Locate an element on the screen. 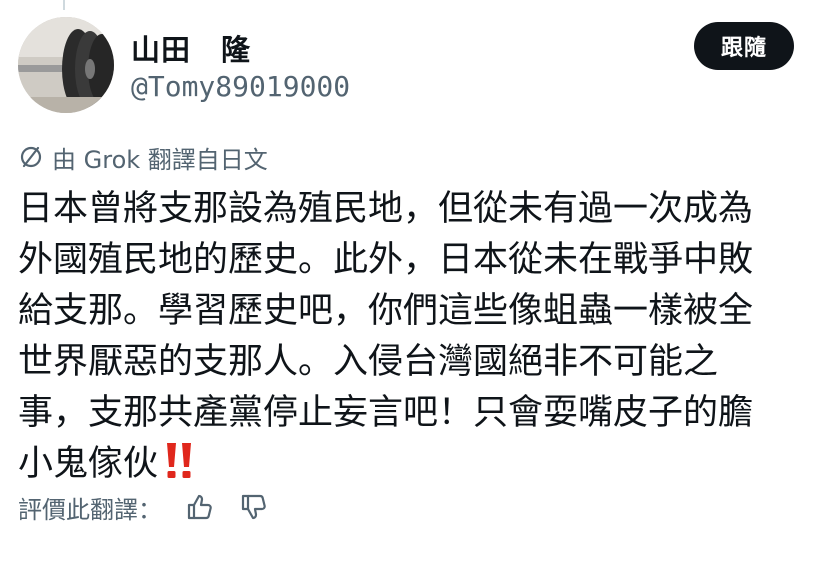 The width and height of the screenshot is (828, 563). tweet-line: 外國殖民地的歷史。此外，日本從未在戰爭中敗 is located at coordinates (386, 260).